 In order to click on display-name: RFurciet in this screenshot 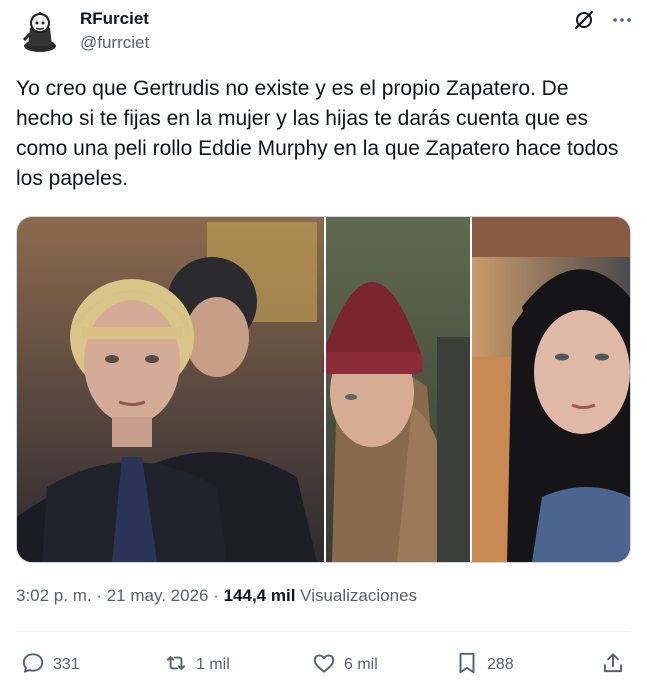, I will do `click(114, 19)`.